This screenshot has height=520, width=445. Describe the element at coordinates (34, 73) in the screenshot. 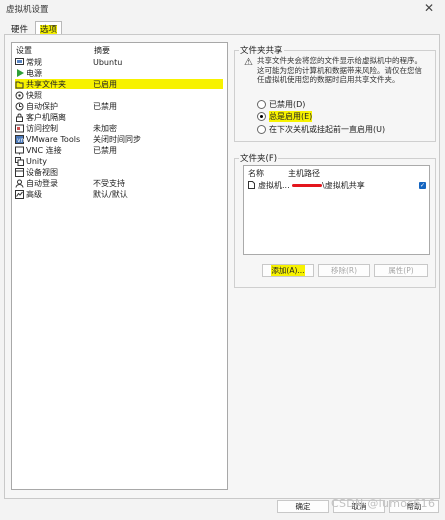

I see `settings-item-name: 电源` at that location.